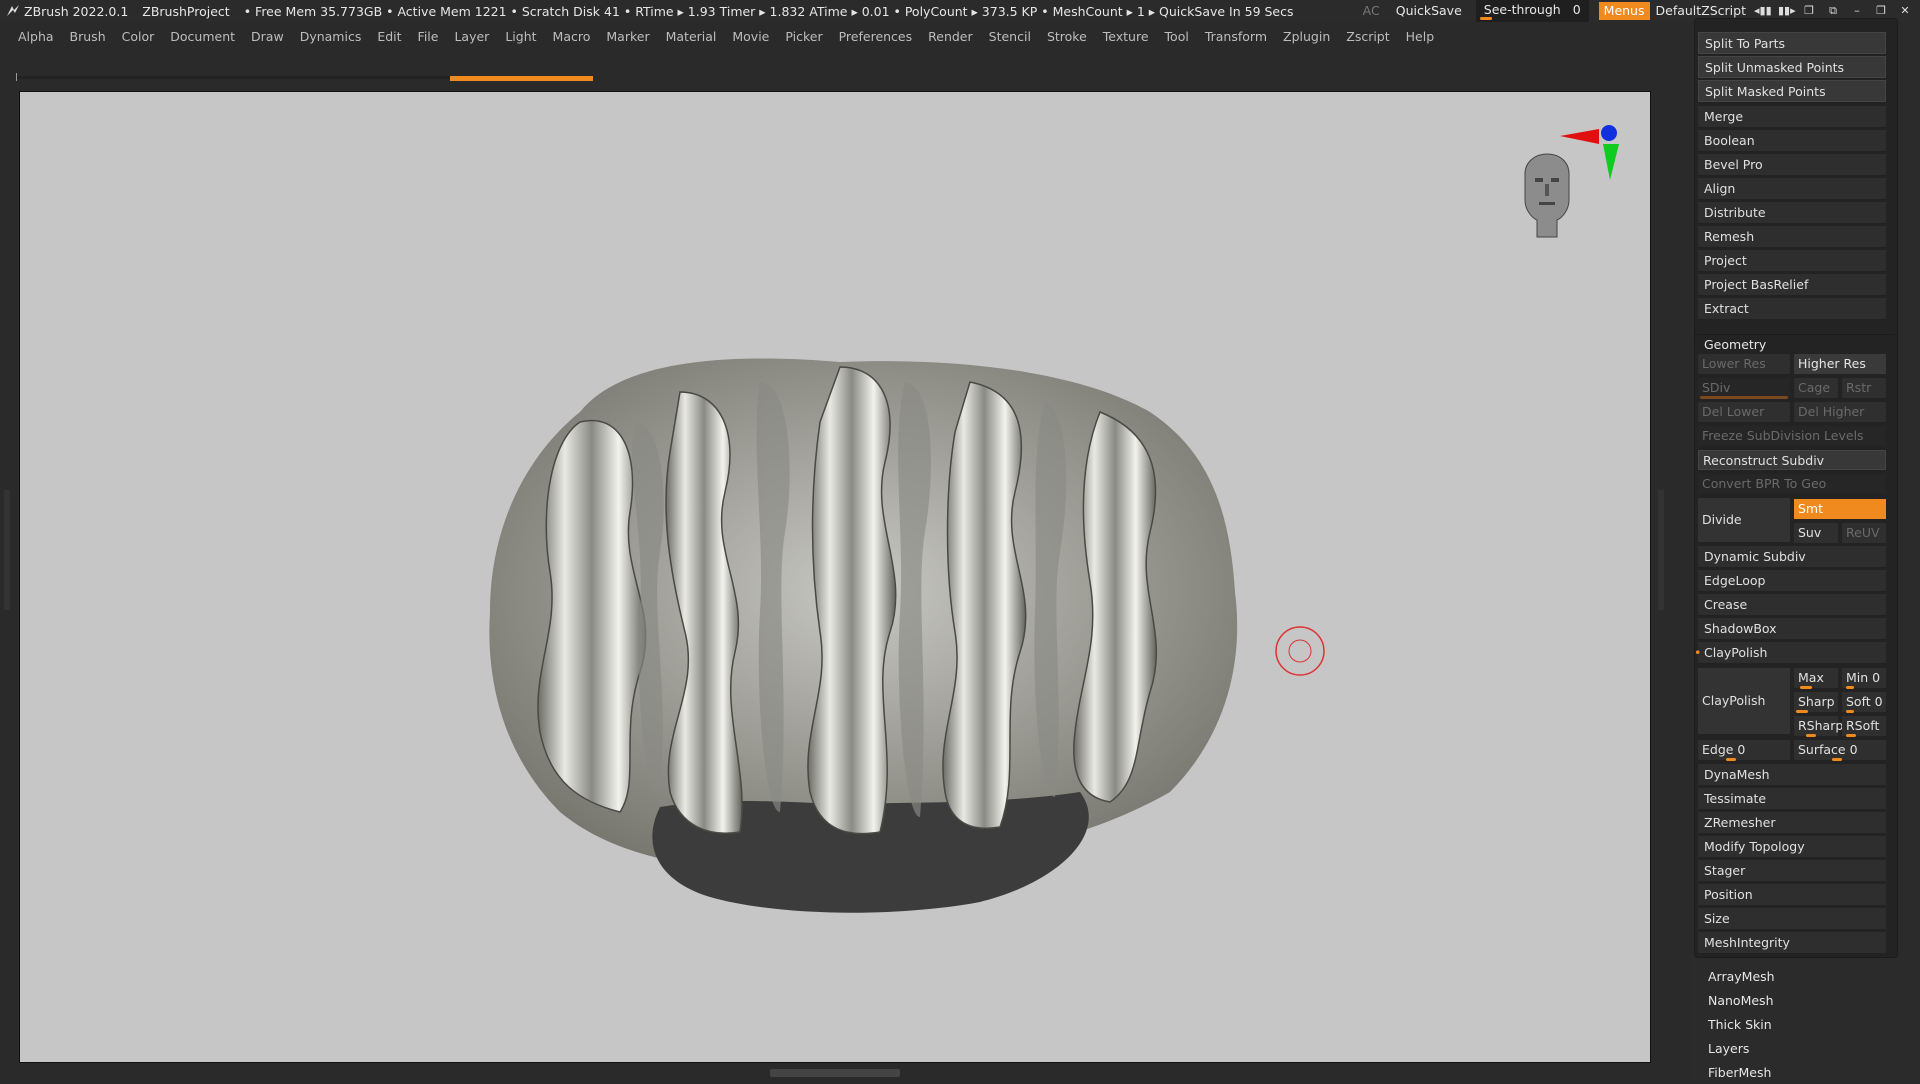 This screenshot has width=1920, height=1084. I want to click on menu-render: Render, so click(950, 36).